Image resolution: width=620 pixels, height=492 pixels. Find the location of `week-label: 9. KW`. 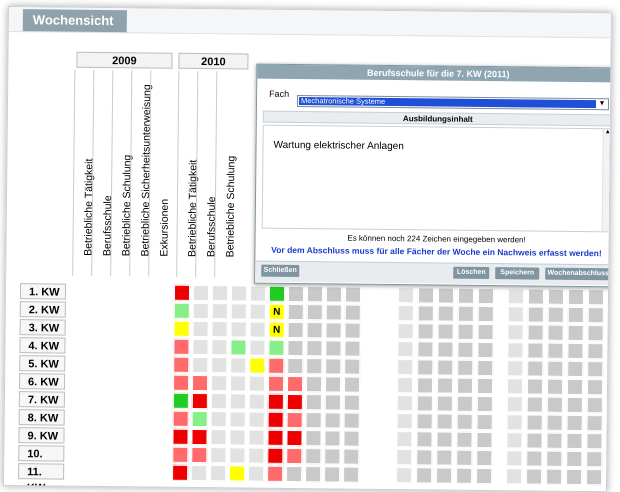

week-label: 9. KW is located at coordinates (41, 435).